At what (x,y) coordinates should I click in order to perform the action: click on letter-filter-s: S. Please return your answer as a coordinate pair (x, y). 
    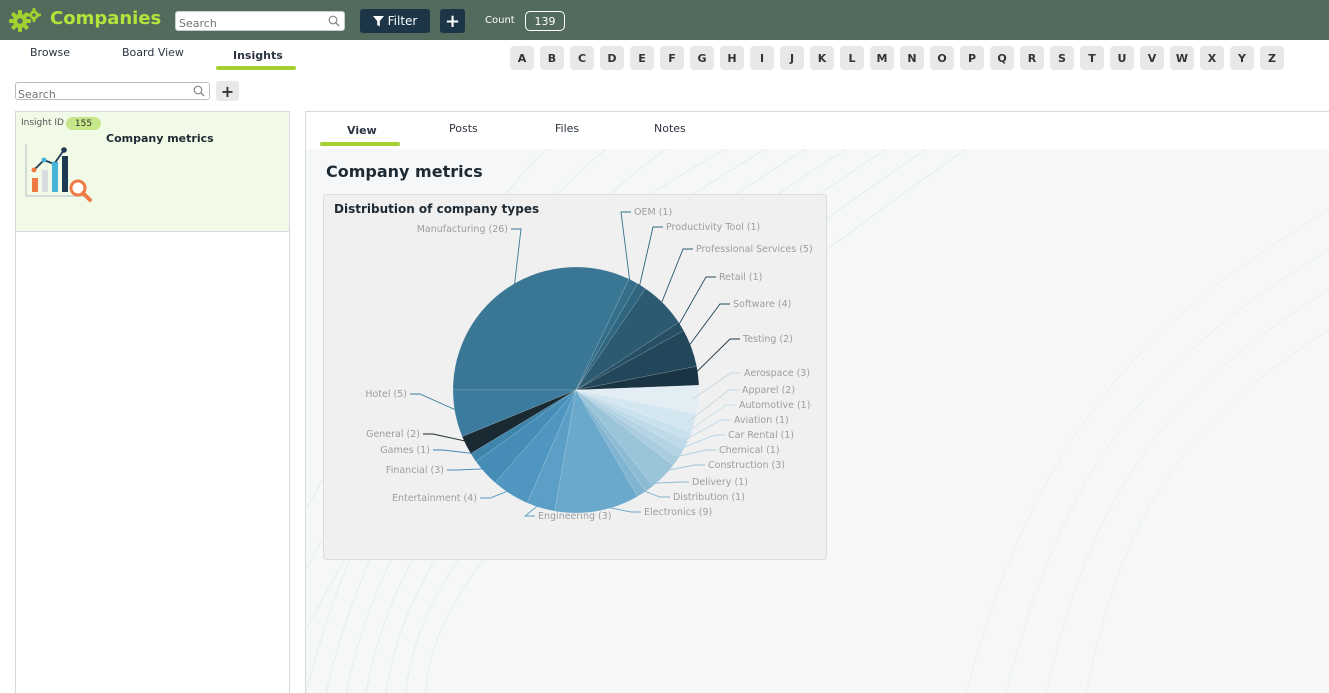
    Looking at the image, I should click on (1062, 58).